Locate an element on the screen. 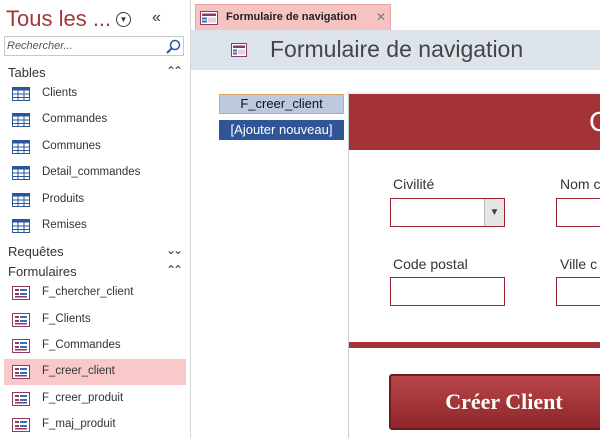  nav-item-remises: Remises is located at coordinates (95, 226).